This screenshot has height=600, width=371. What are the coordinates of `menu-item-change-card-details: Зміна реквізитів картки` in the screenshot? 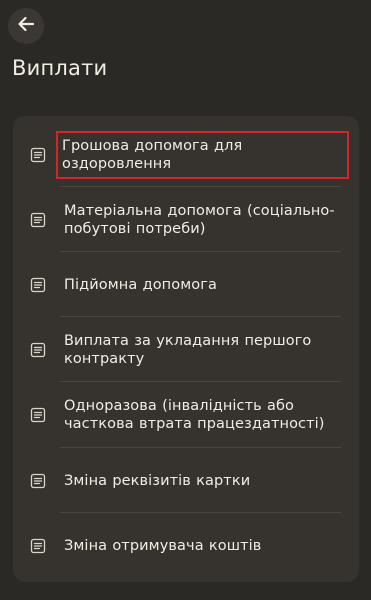 It's located at (186, 480).